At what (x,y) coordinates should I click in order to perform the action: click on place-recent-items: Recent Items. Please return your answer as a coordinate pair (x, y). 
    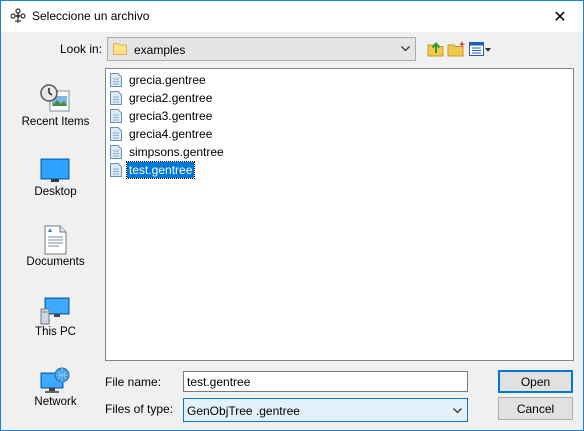
    Looking at the image, I should click on (55, 116).